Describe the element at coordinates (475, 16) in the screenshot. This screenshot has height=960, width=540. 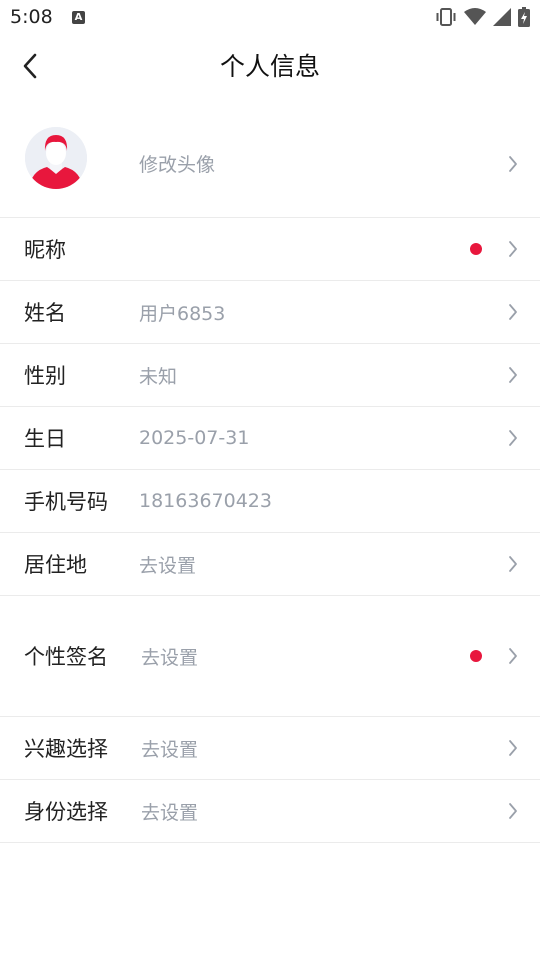
I see `wifi-icon` at that location.